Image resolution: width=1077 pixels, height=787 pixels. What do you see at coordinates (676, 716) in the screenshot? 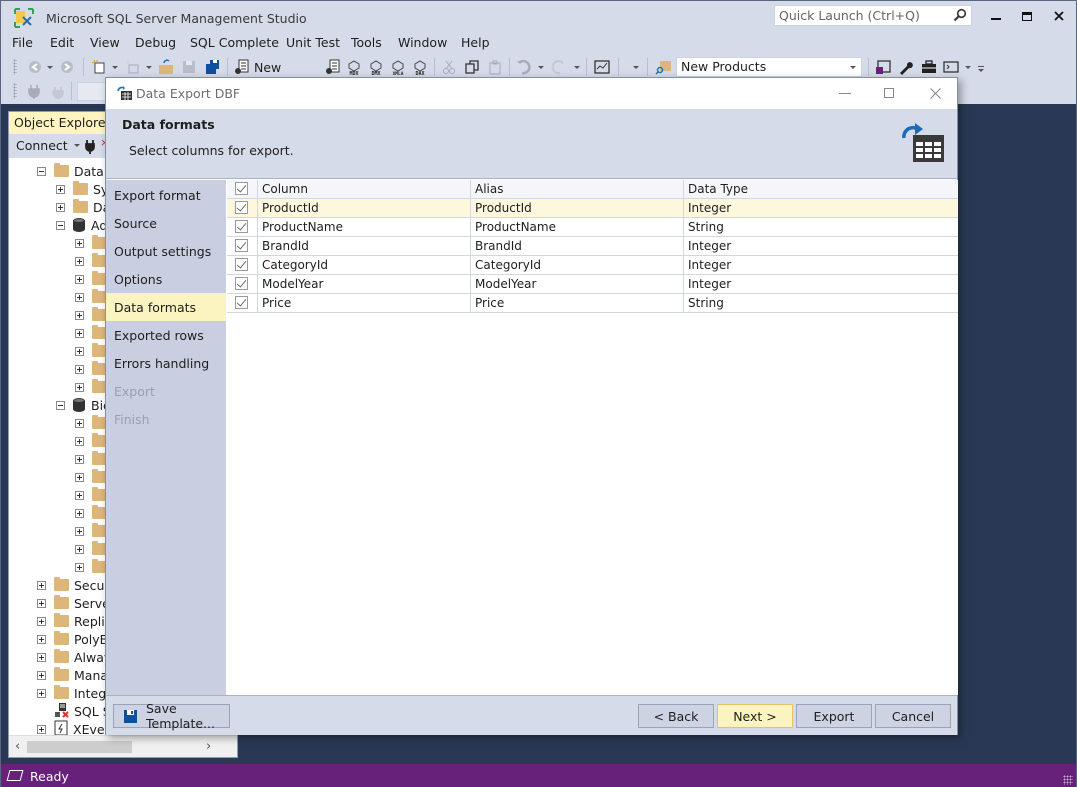
I see `back-button: < Back` at bounding box center [676, 716].